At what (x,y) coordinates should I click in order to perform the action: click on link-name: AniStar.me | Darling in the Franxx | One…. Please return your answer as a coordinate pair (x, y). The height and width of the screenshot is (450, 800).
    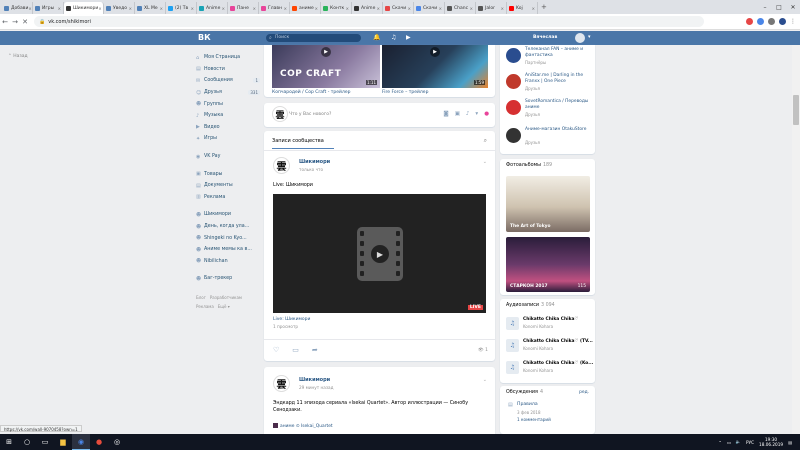
    Looking at the image, I should click on (559, 79).